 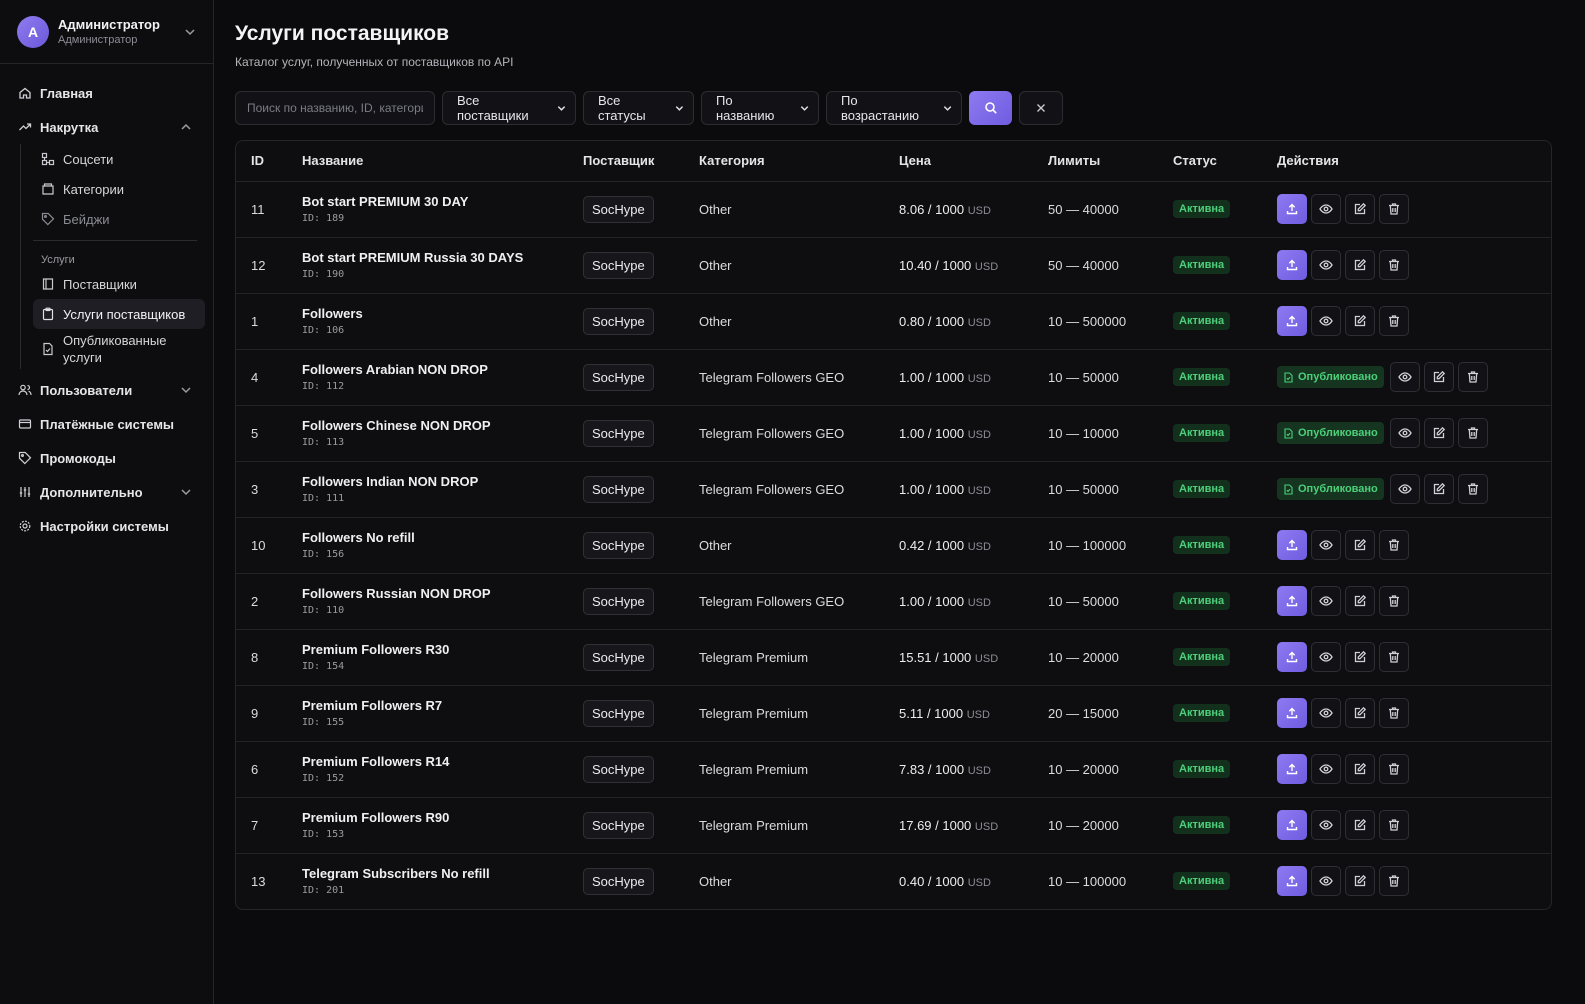 What do you see at coordinates (1041, 108) in the screenshot?
I see `clear-filters-button` at bounding box center [1041, 108].